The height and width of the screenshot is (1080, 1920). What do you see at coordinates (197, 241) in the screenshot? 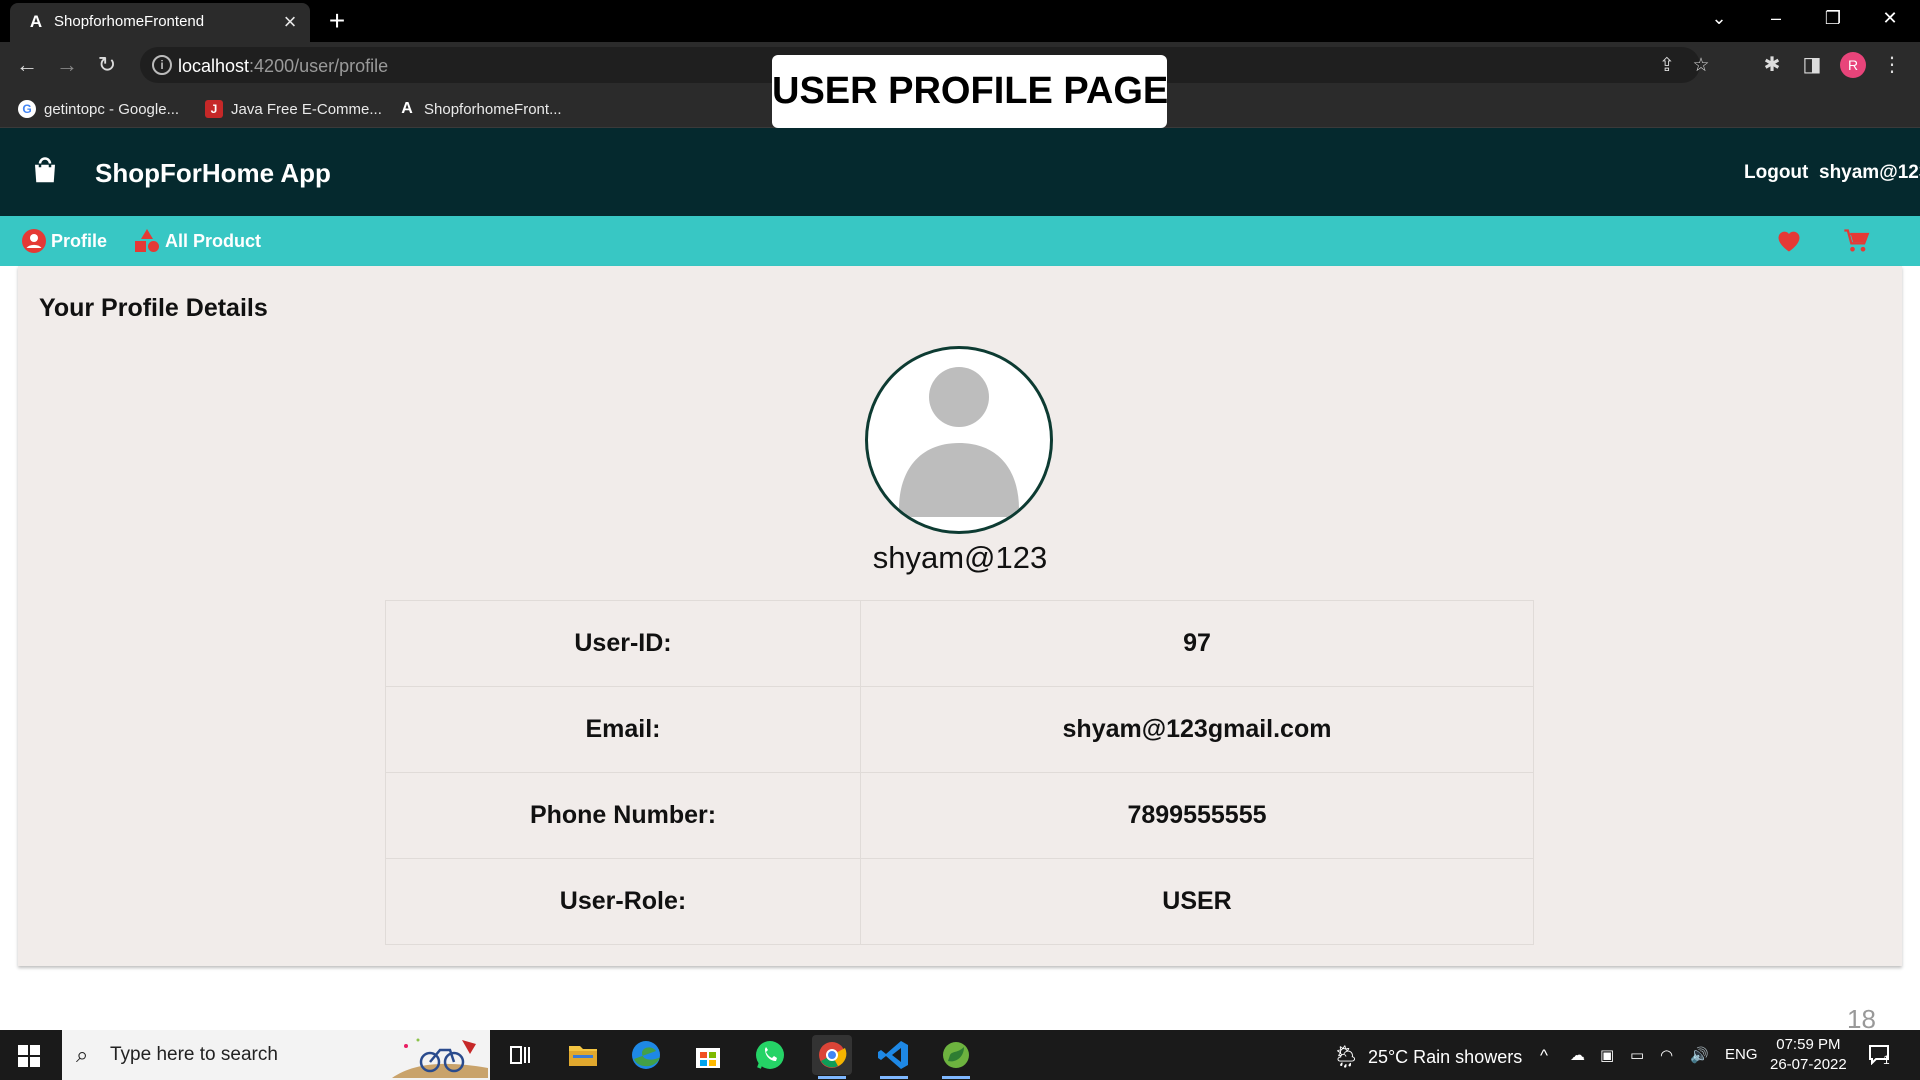
I see `nav-all-product-link: All Product` at bounding box center [197, 241].